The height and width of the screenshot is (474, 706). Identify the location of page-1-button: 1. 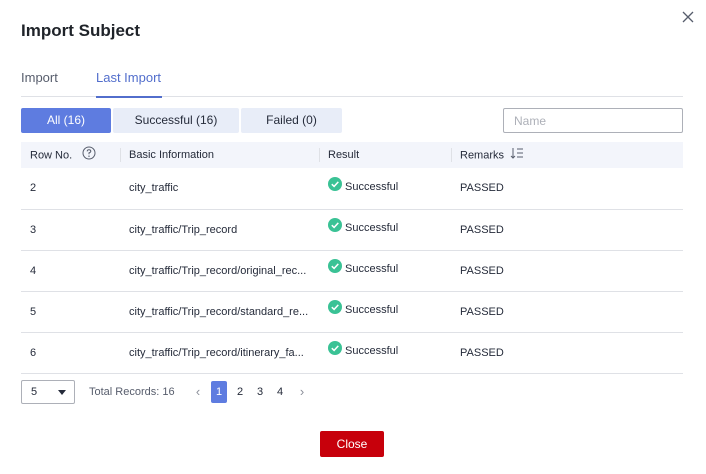
(219, 392).